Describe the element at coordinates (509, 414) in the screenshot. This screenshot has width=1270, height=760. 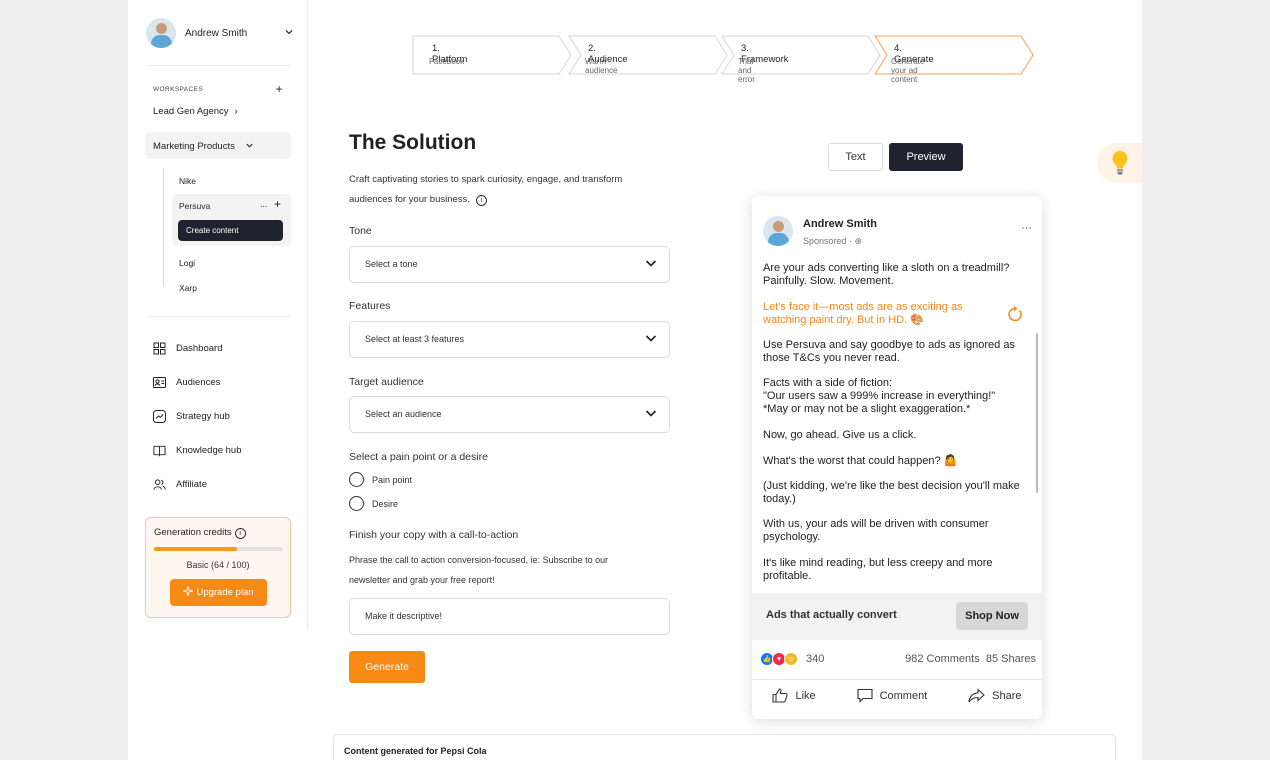
I see `audience-select: Select an audience` at that location.